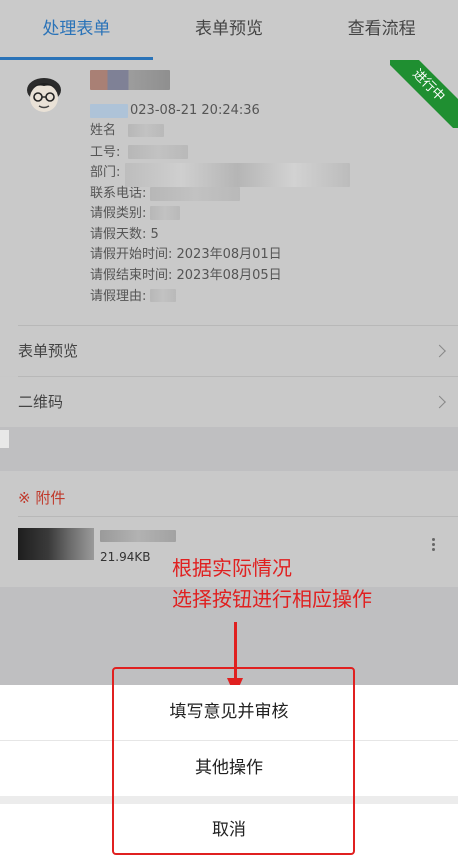 This screenshot has width=458, height=857. What do you see at coordinates (229, 449) in the screenshot?
I see `section-gap` at bounding box center [229, 449].